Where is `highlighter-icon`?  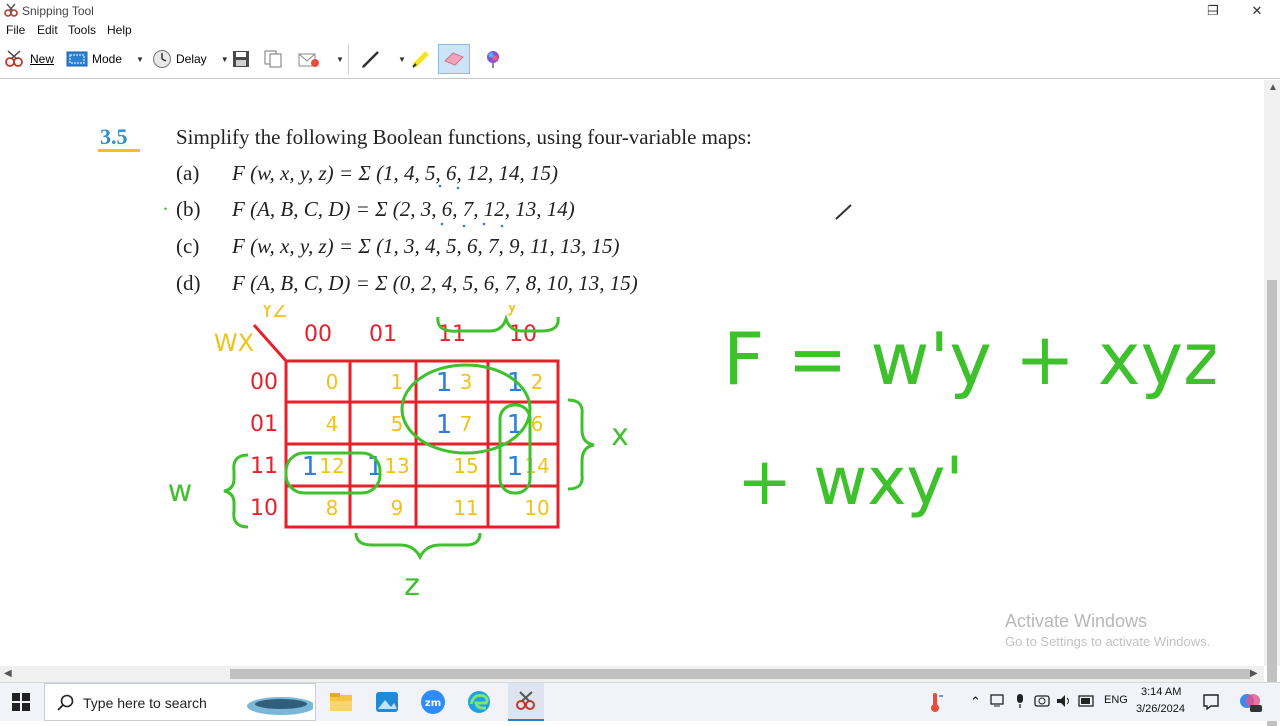 highlighter-icon is located at coordinates (420, 59).